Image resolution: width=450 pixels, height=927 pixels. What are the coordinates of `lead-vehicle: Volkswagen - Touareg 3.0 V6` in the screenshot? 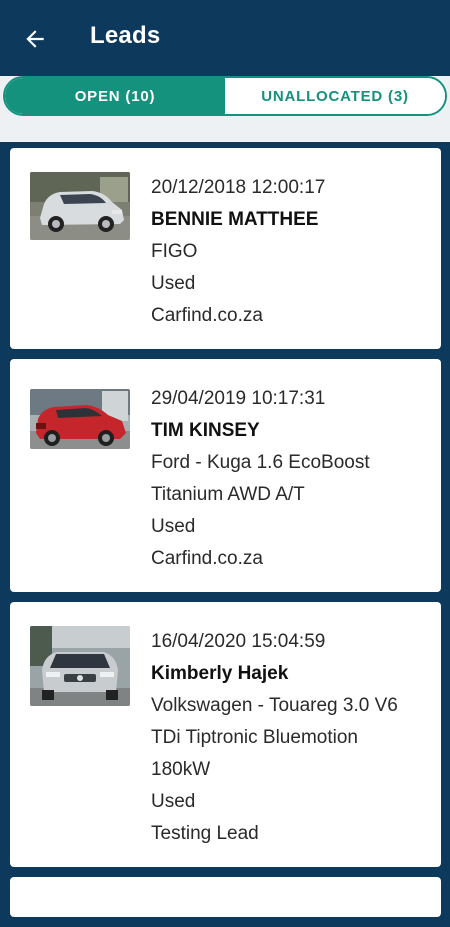 It's located at (274, 705).